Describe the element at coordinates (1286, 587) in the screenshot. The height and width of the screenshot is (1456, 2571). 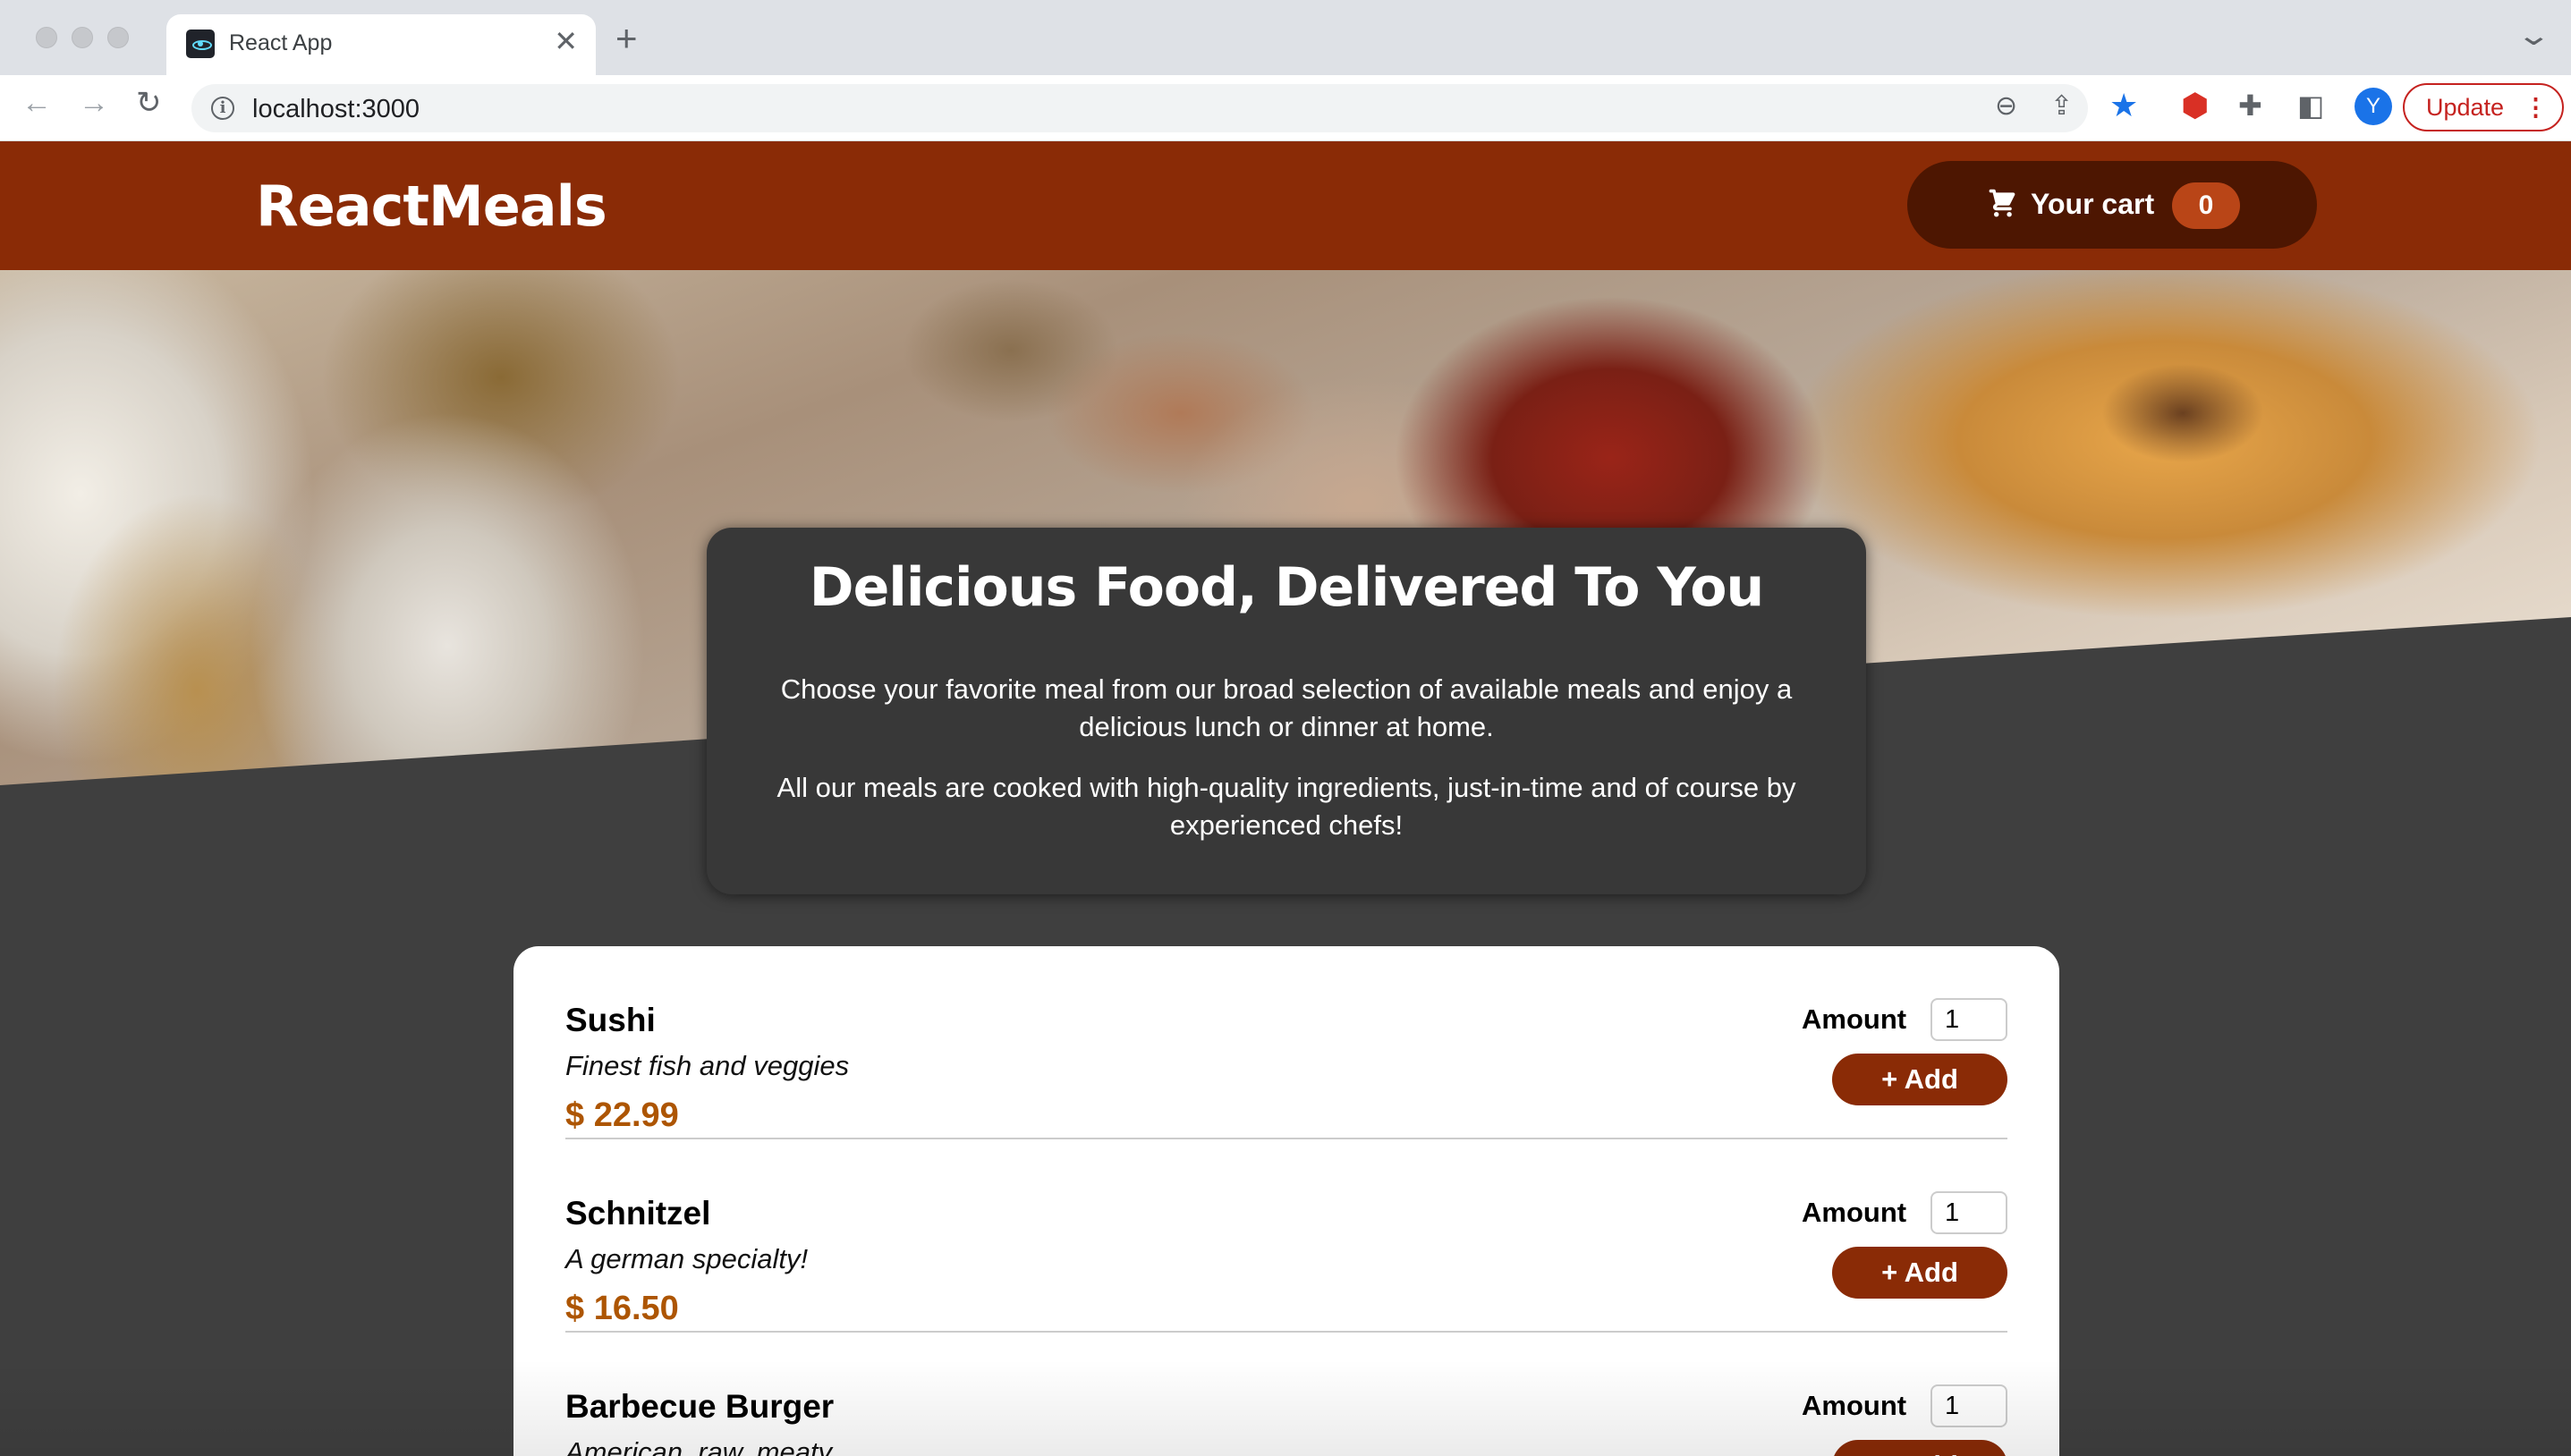
I see `summary-title: Delicious Food, Delivered To You` at that location.